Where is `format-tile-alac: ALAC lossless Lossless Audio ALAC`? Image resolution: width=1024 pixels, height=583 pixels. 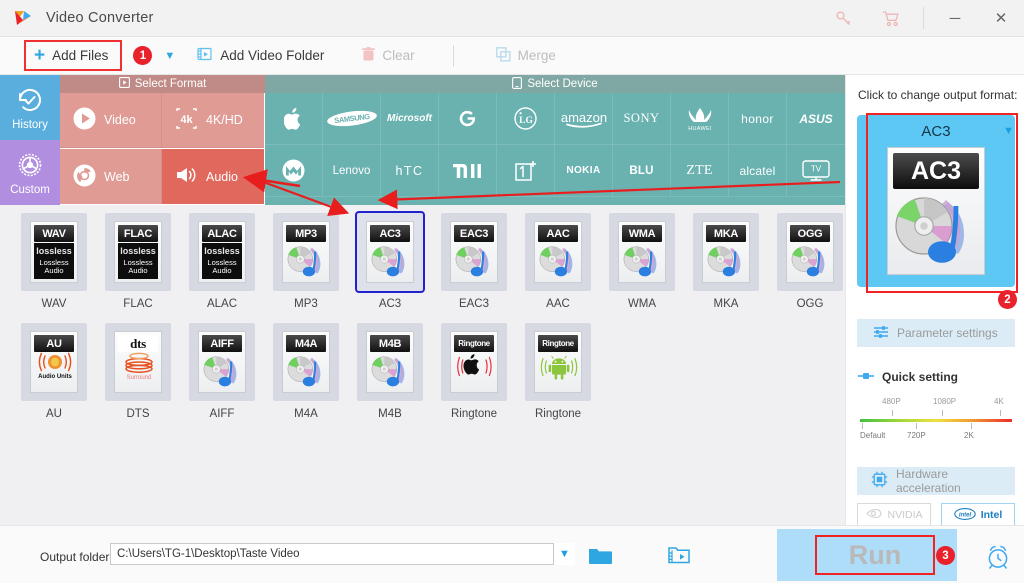 format-tile-alac: ALAC lossless Lossless Audio ALAC is located at coordinates (222, 261).